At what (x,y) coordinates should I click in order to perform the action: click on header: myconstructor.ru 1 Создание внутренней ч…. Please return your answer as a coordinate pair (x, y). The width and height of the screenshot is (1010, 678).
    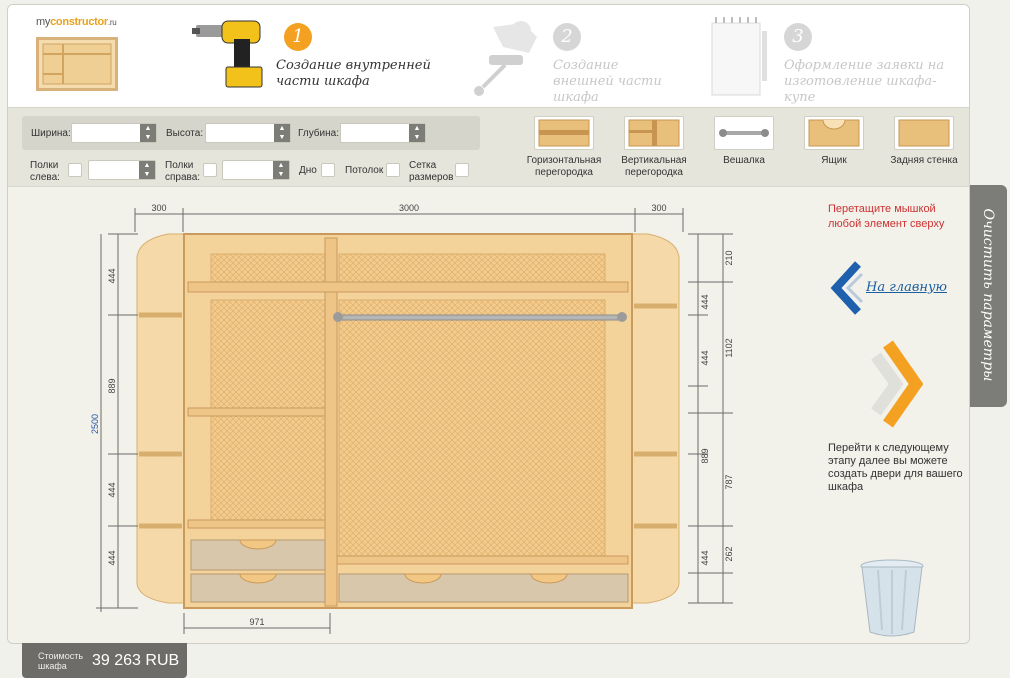
    Looking at the image, I should click on (488, 56).